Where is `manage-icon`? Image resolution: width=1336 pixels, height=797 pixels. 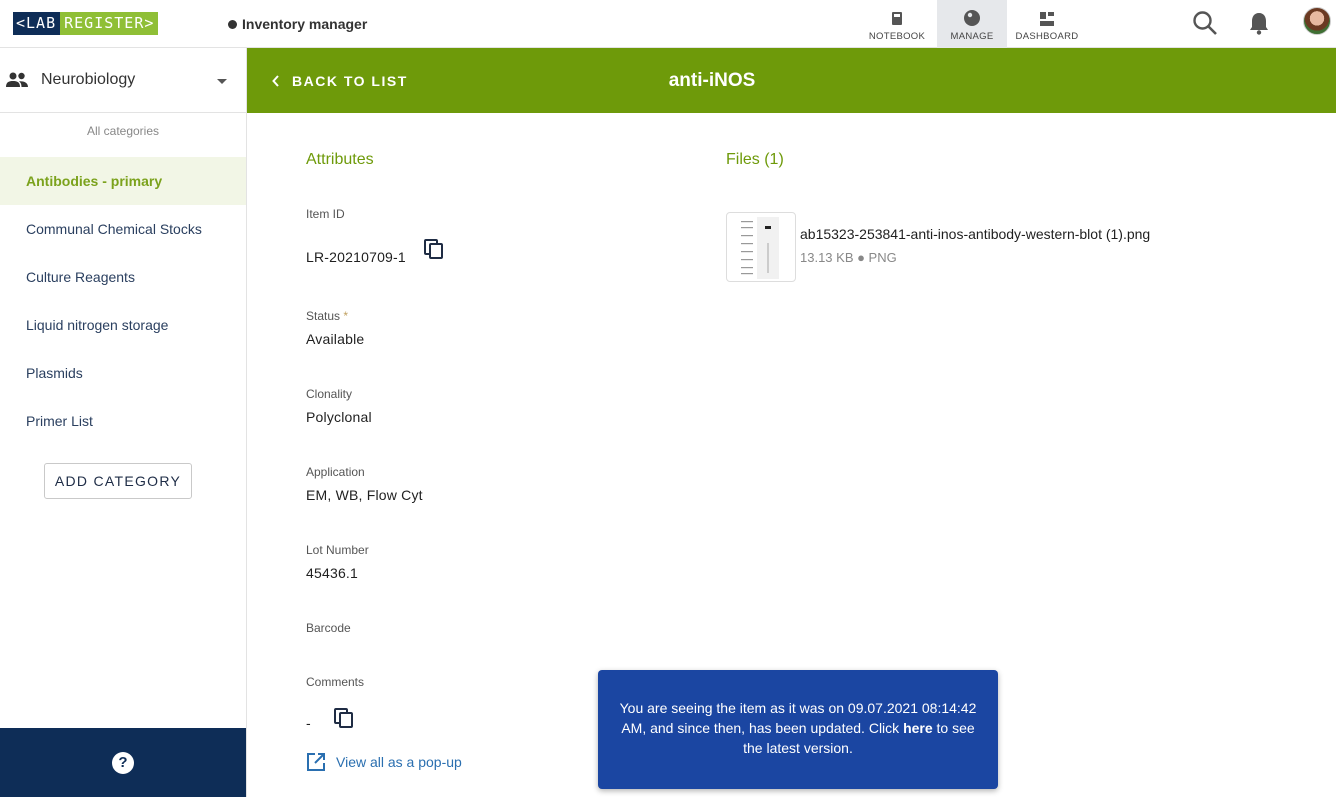
manage-icon is located at coordinates (972, 18).